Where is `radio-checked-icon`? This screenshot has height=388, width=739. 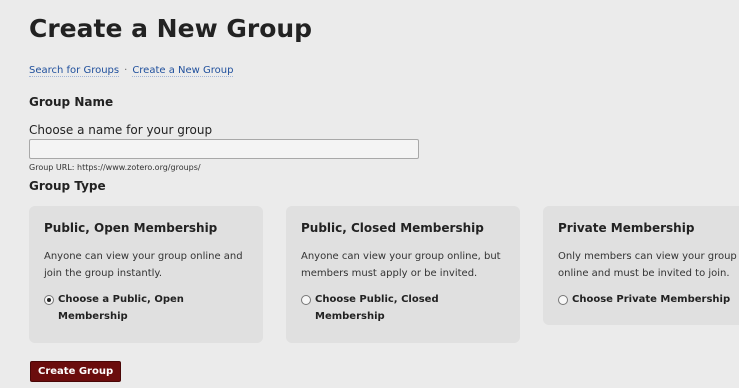
radio-checked-icon is located at coordinates (49, 300).